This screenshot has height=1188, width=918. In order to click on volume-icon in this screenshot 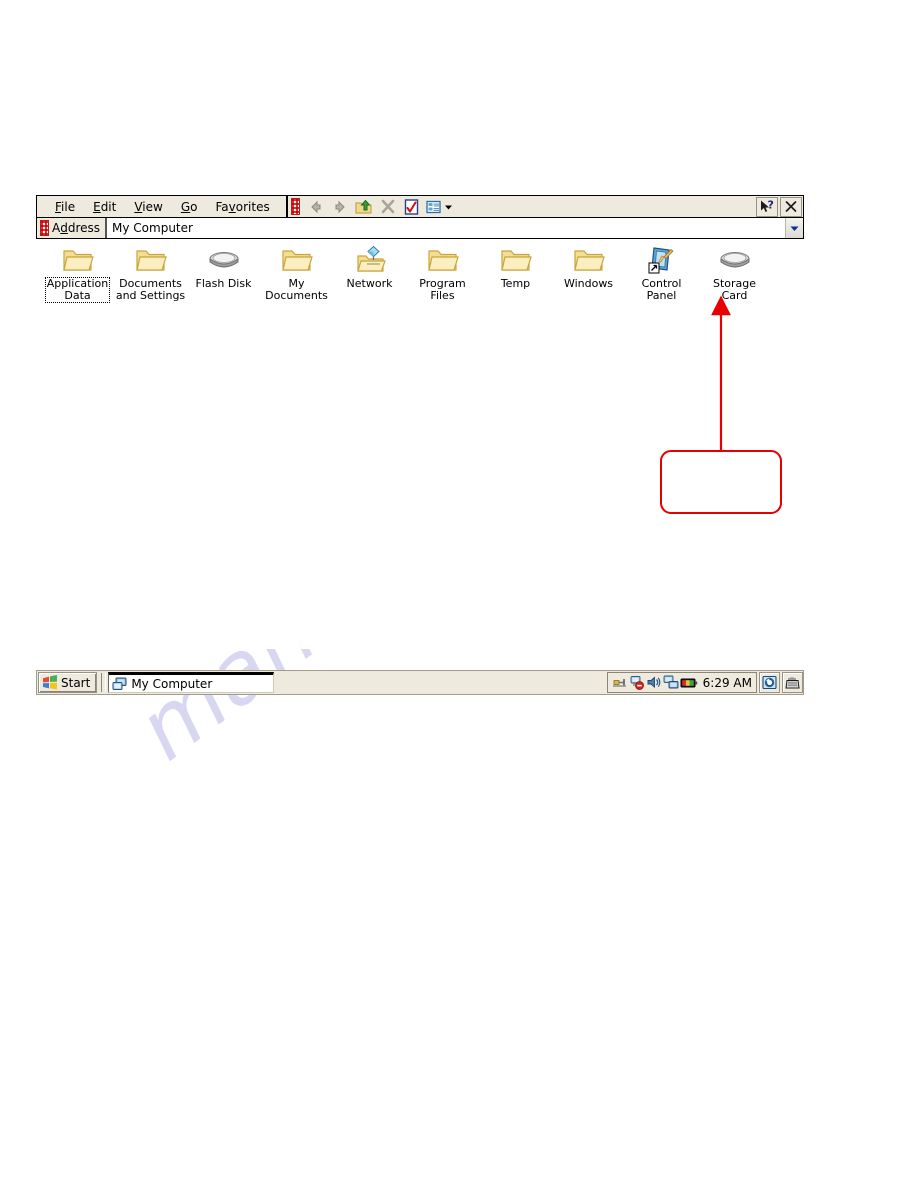, I will do `click(654, 682)`.